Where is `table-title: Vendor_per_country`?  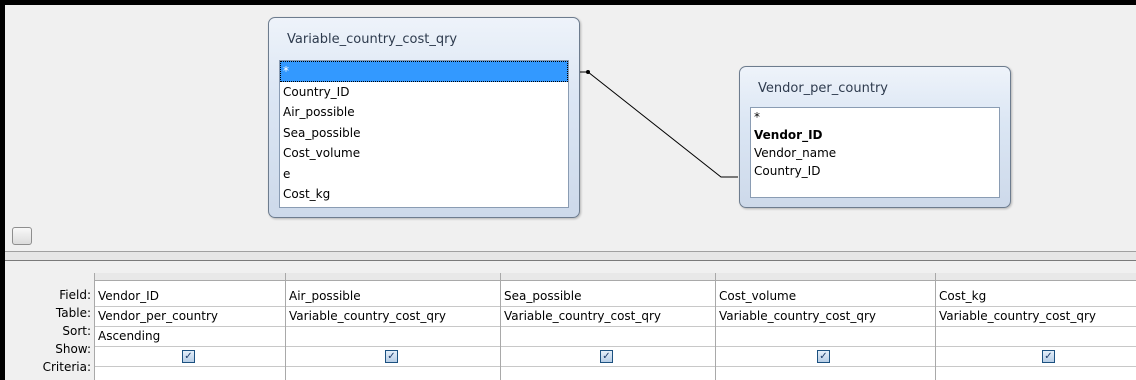
table-title: Vendor_per_country is located at coordinates (823, 88).